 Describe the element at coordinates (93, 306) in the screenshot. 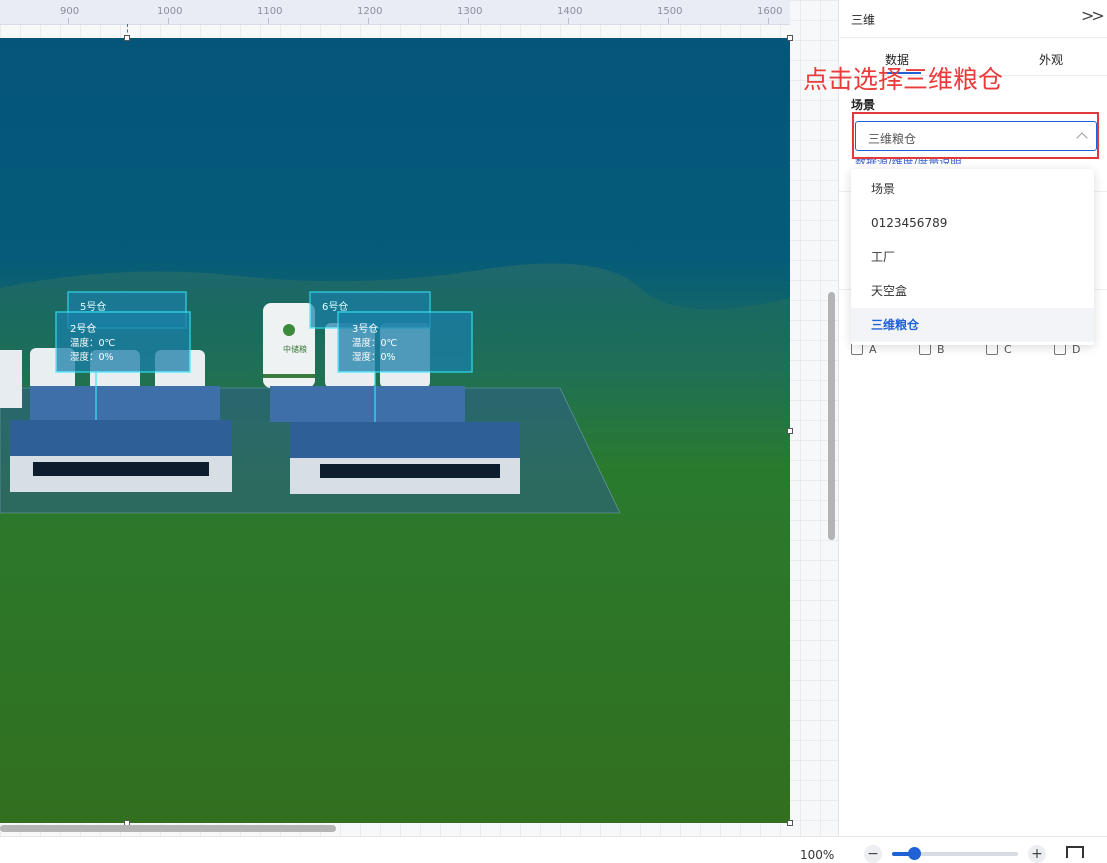

I see `warehouse-card-title: 5号仓` at that location.